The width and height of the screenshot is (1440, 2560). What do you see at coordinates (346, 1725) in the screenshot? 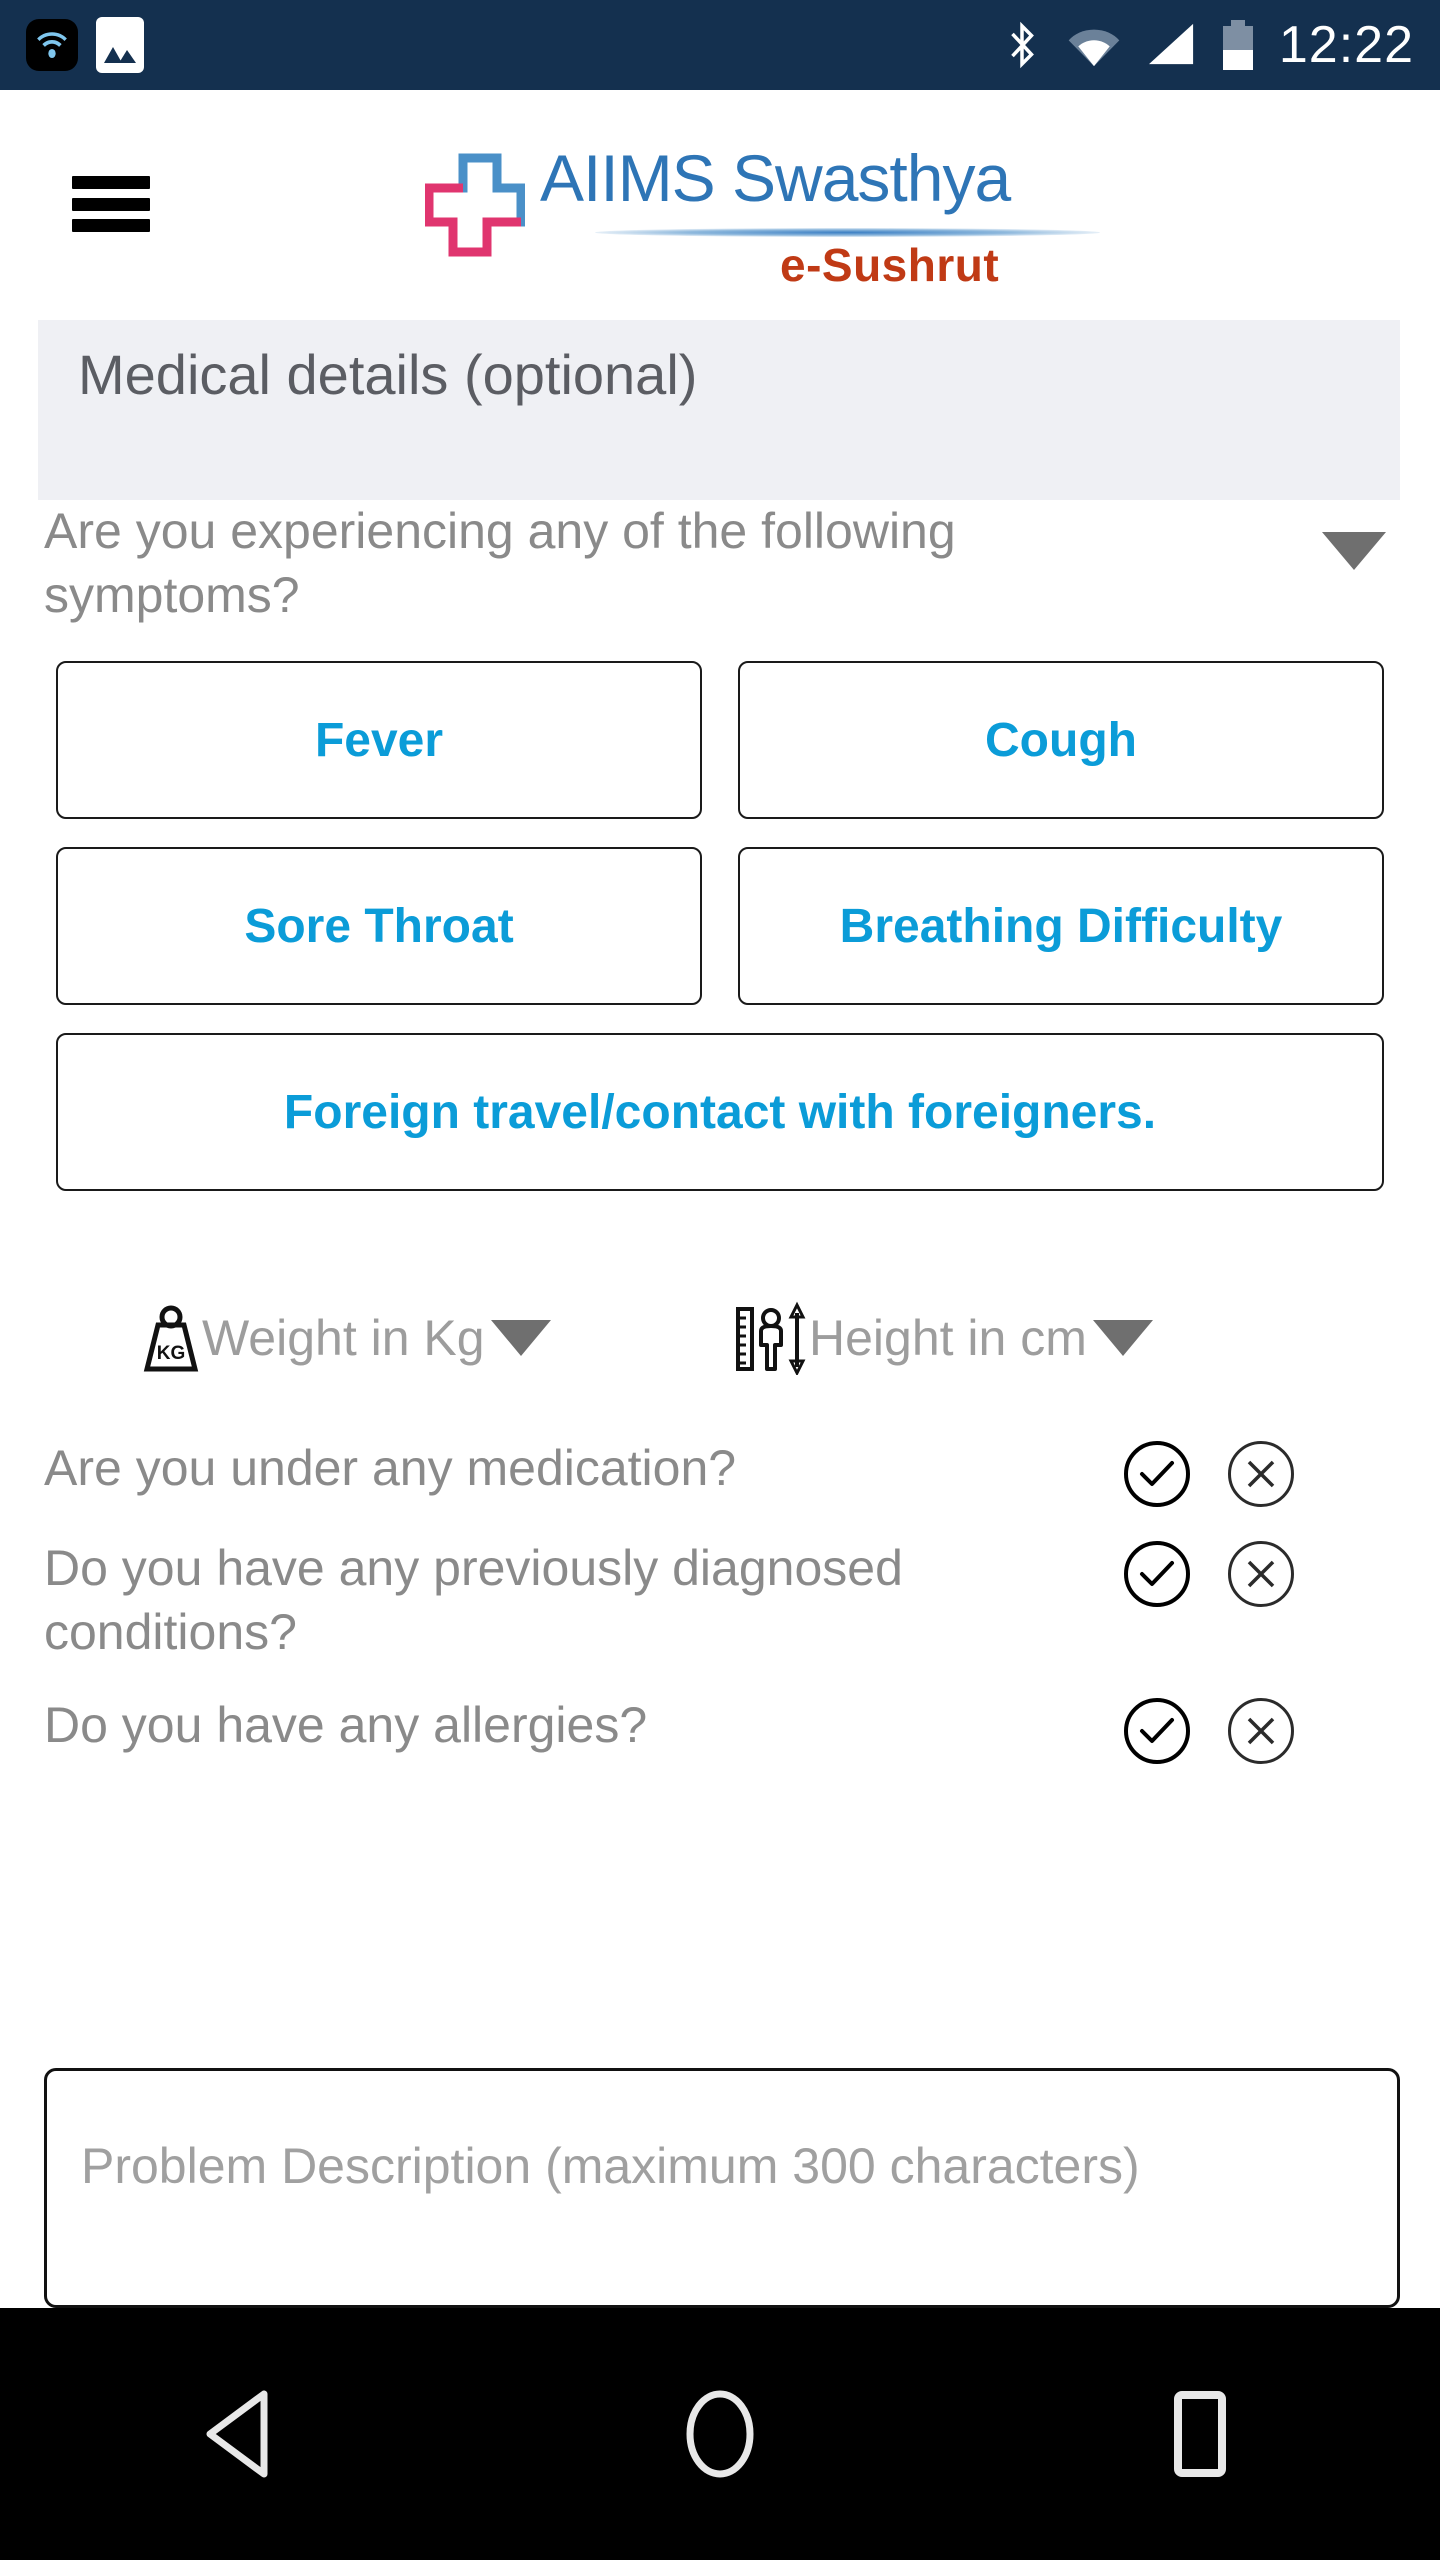
I see `question-label: Do you have any allergies?` at bounding box center [346, 1725].